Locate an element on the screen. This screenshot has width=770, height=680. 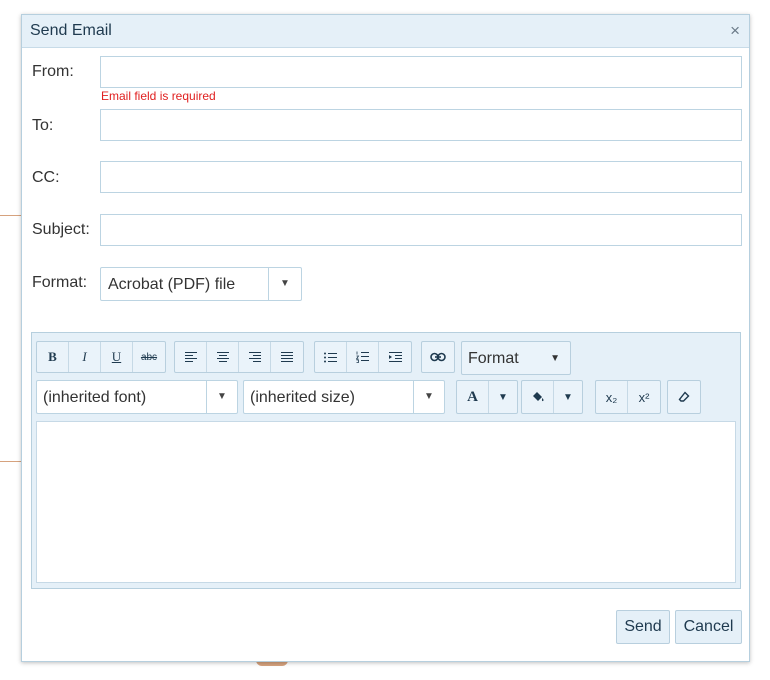
cc-field is located at coordinates (421, 177).